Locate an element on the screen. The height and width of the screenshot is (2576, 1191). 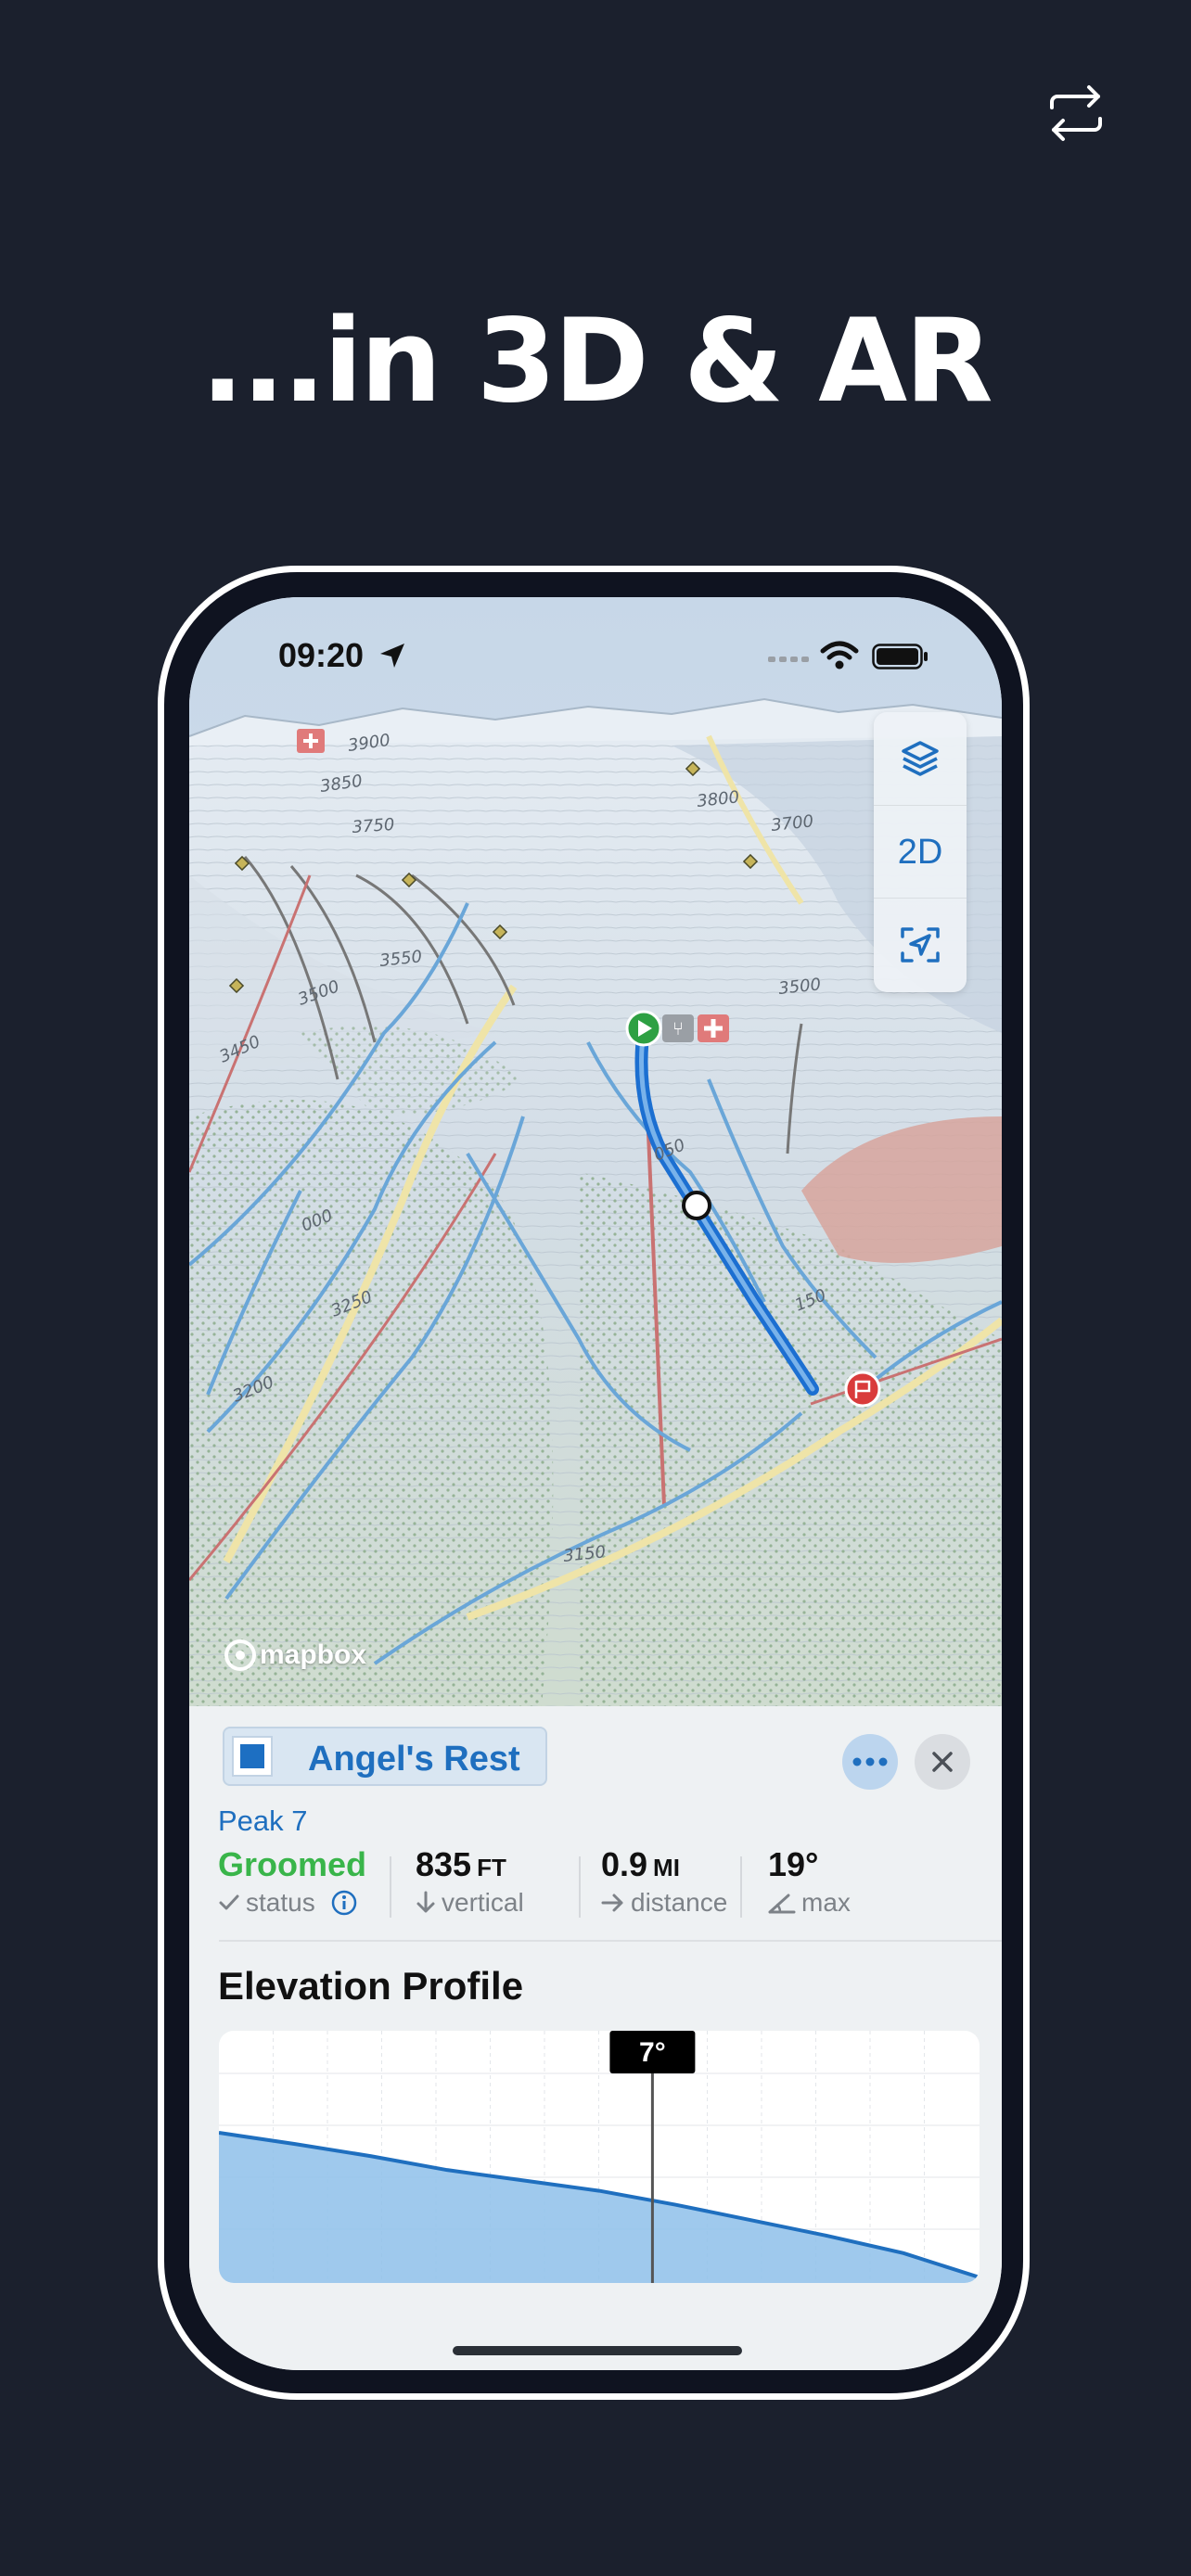
position-marker-label: 7° is located at coordinates (652, 2052).